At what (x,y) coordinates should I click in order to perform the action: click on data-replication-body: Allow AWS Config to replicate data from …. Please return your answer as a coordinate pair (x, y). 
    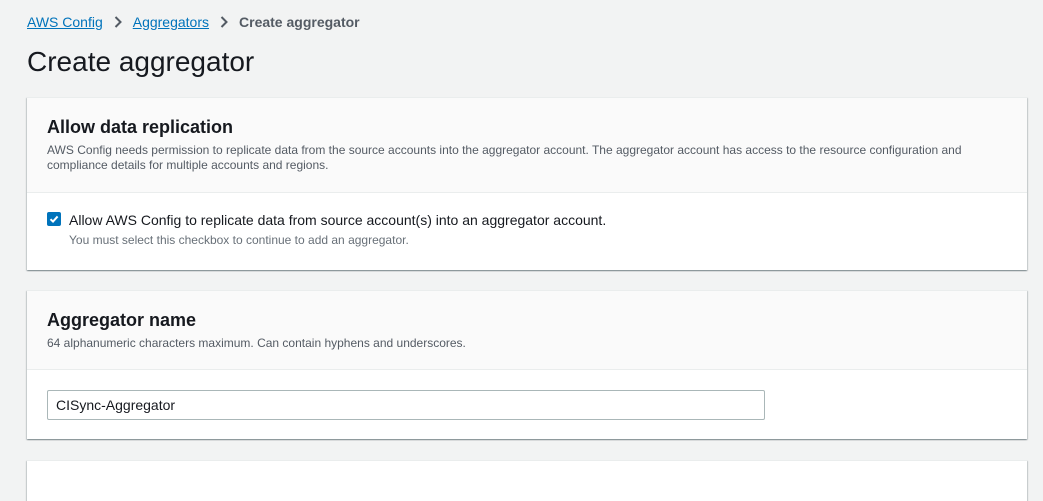
    Looking at the image, I should click on (527, 230).